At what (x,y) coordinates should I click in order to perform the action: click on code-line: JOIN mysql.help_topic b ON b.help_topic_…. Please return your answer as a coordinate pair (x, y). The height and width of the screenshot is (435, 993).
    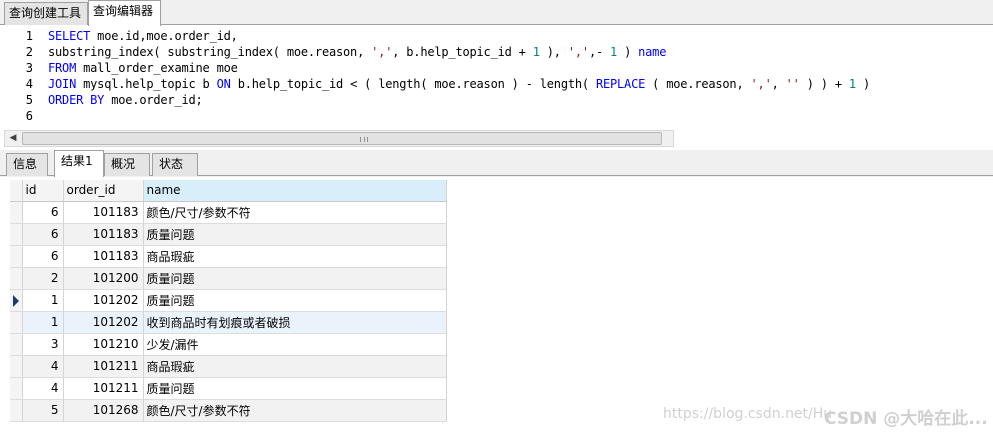
    Looking at the image, I should click on (459, 84).